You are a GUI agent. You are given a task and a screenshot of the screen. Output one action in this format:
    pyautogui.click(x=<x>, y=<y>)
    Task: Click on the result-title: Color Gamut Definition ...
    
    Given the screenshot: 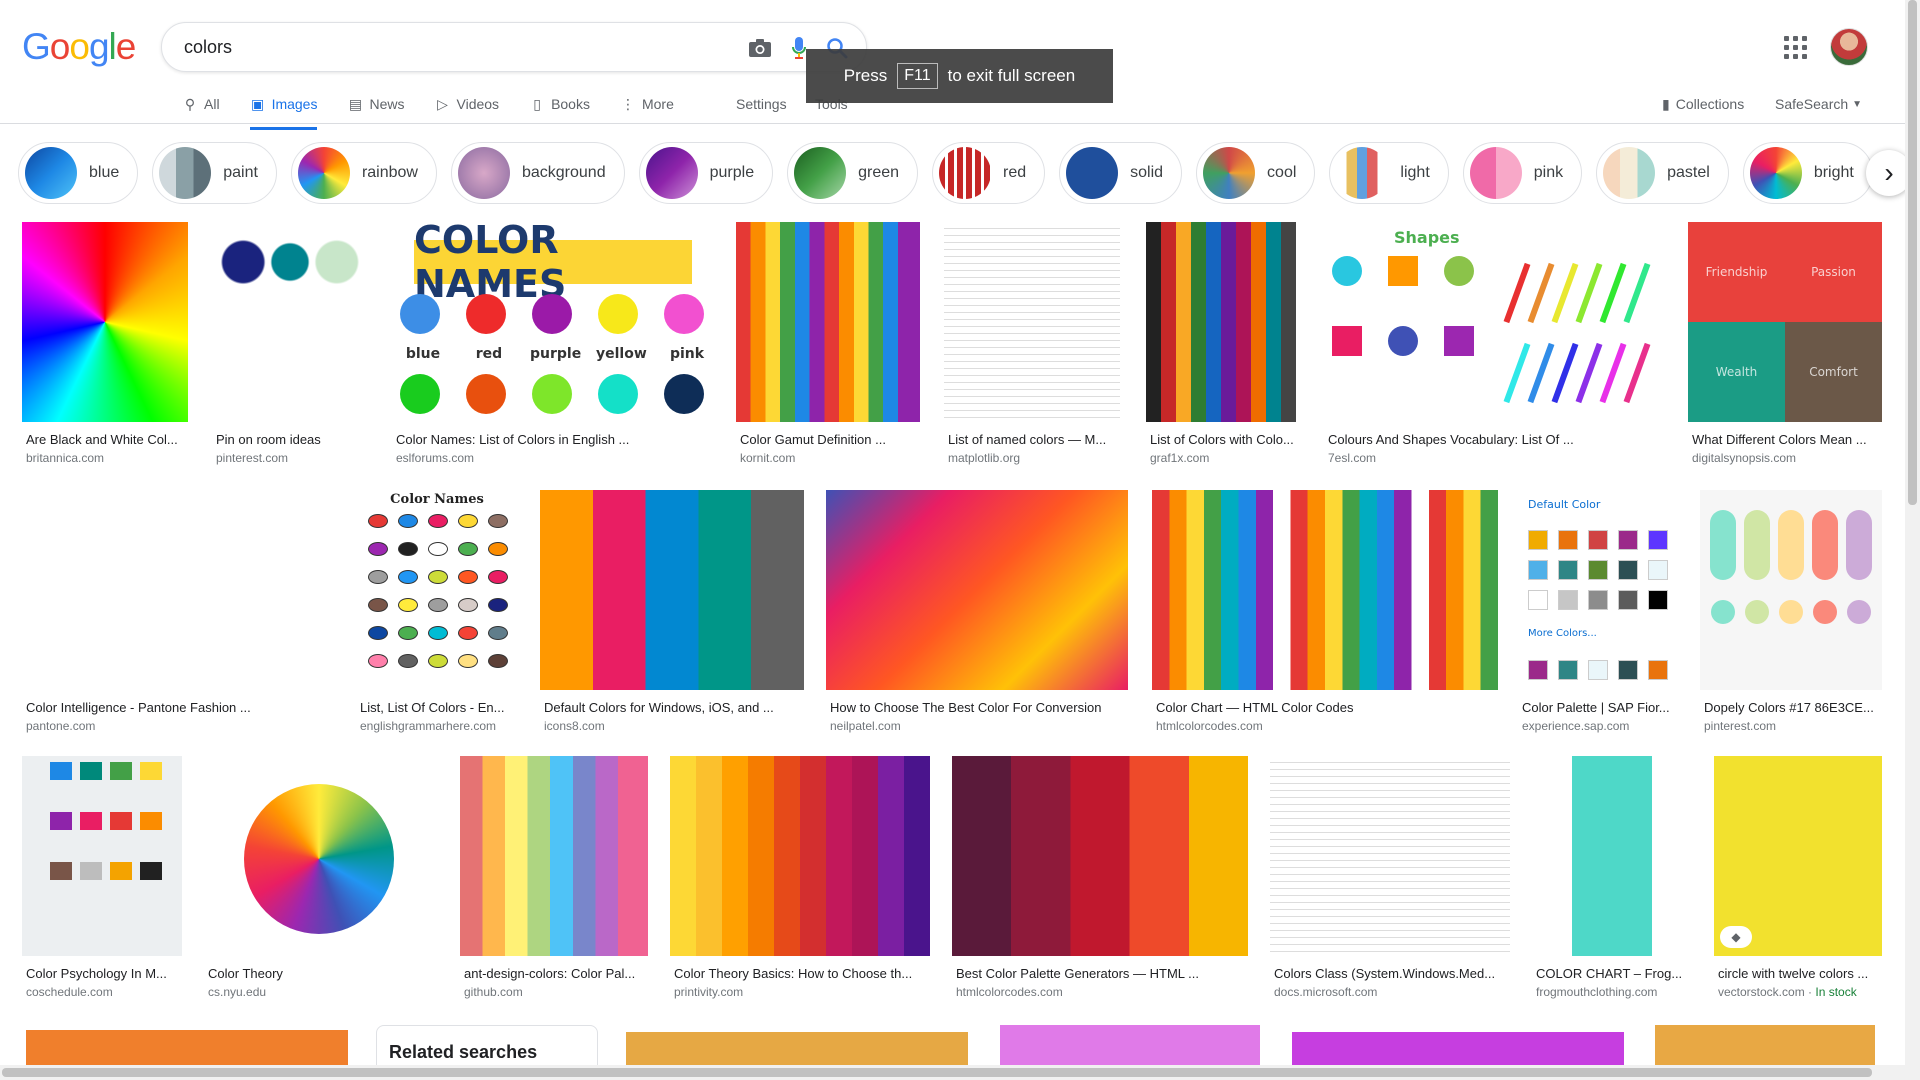 What is the action you would take?
    pyautogui.click(x=830, y=439)
    